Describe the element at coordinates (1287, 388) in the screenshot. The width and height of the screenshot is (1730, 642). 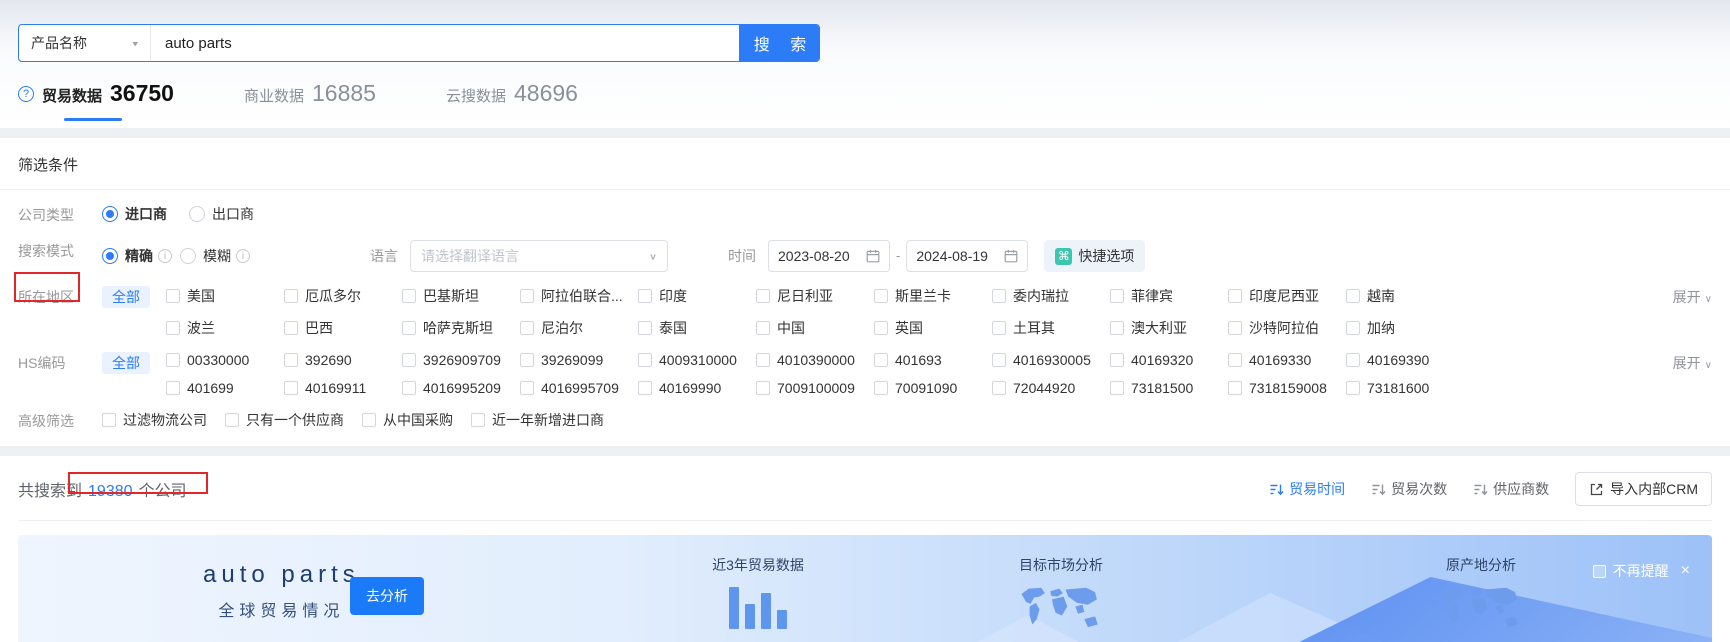
I see `hs-checkbox: 7318159008` at that location.